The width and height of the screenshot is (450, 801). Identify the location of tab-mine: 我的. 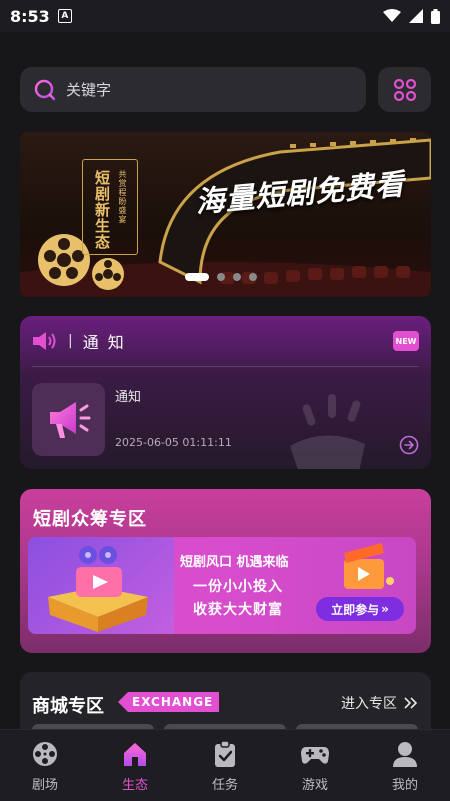
(405, 765).